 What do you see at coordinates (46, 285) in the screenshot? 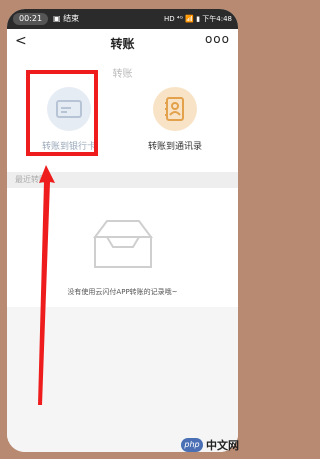
I see `annotation-arrow-icon` at bounding box center [46, 285].